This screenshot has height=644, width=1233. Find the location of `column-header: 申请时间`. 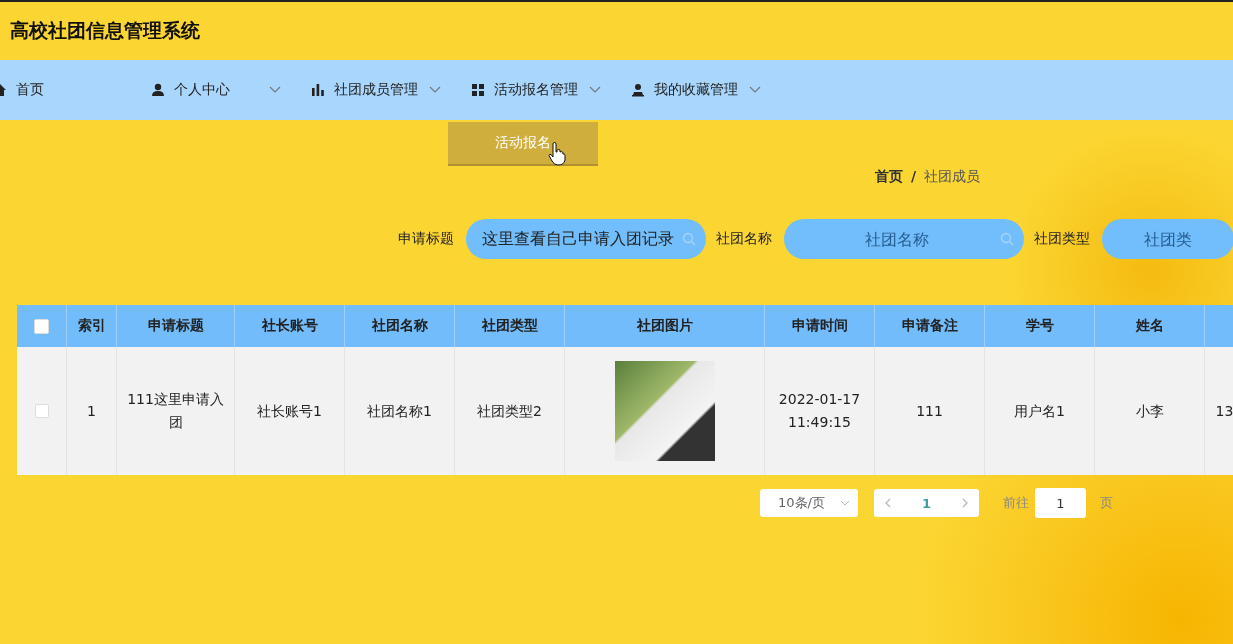

column-header: 申请时间 is located at coordinates (820, 326).